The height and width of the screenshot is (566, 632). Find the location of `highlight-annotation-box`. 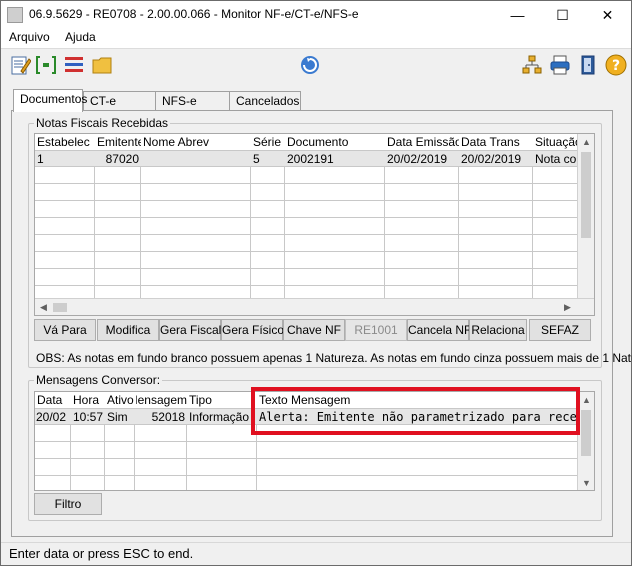

highlight-annotation-box is located at coordinates (415, 411).